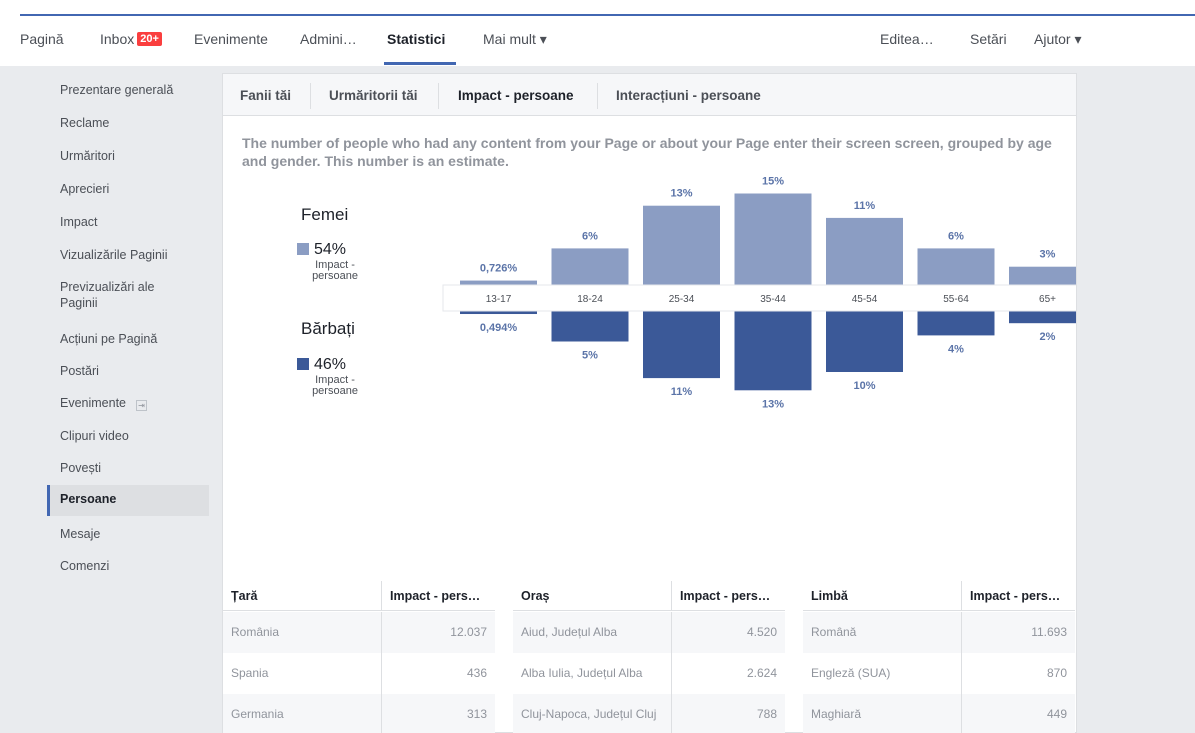 This screenshot has width=1195, height=733. What do you see at coordinates (956, 236) in the screenshot?
I see `label-women-55-64: 6%` at bounding box center [956, 236].